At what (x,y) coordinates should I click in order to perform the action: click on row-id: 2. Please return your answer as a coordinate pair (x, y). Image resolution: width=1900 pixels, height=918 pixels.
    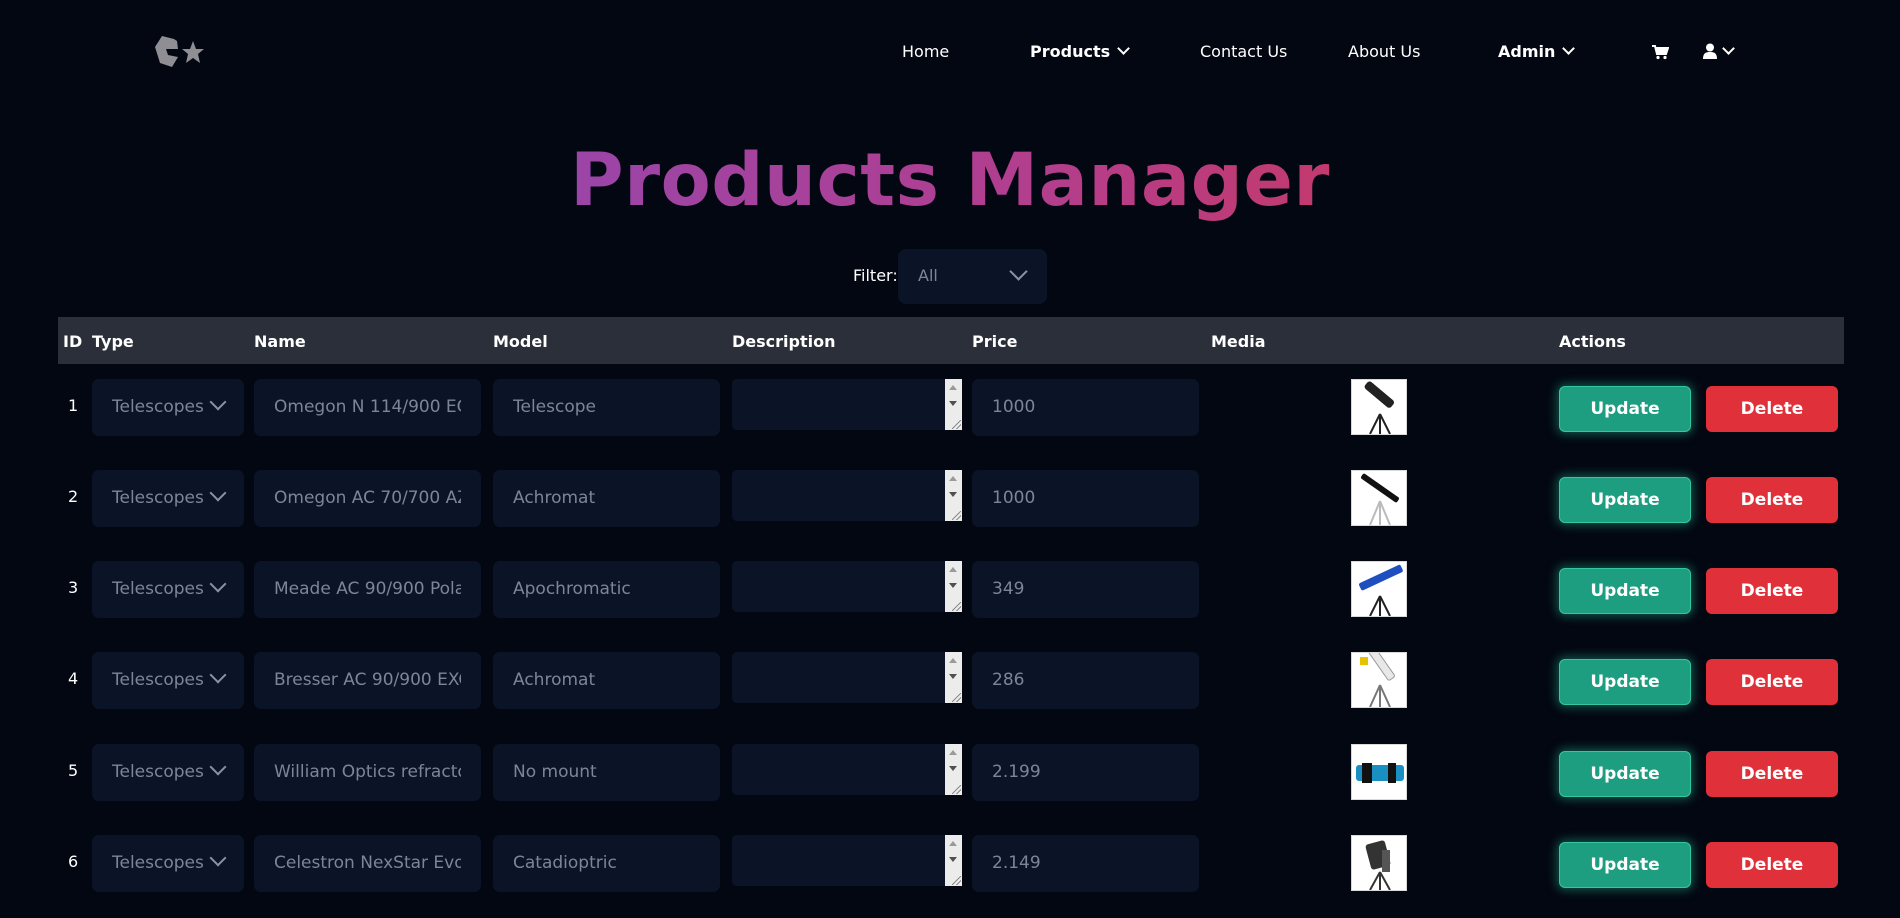
    Looking at the image, I should click on (73, 496).